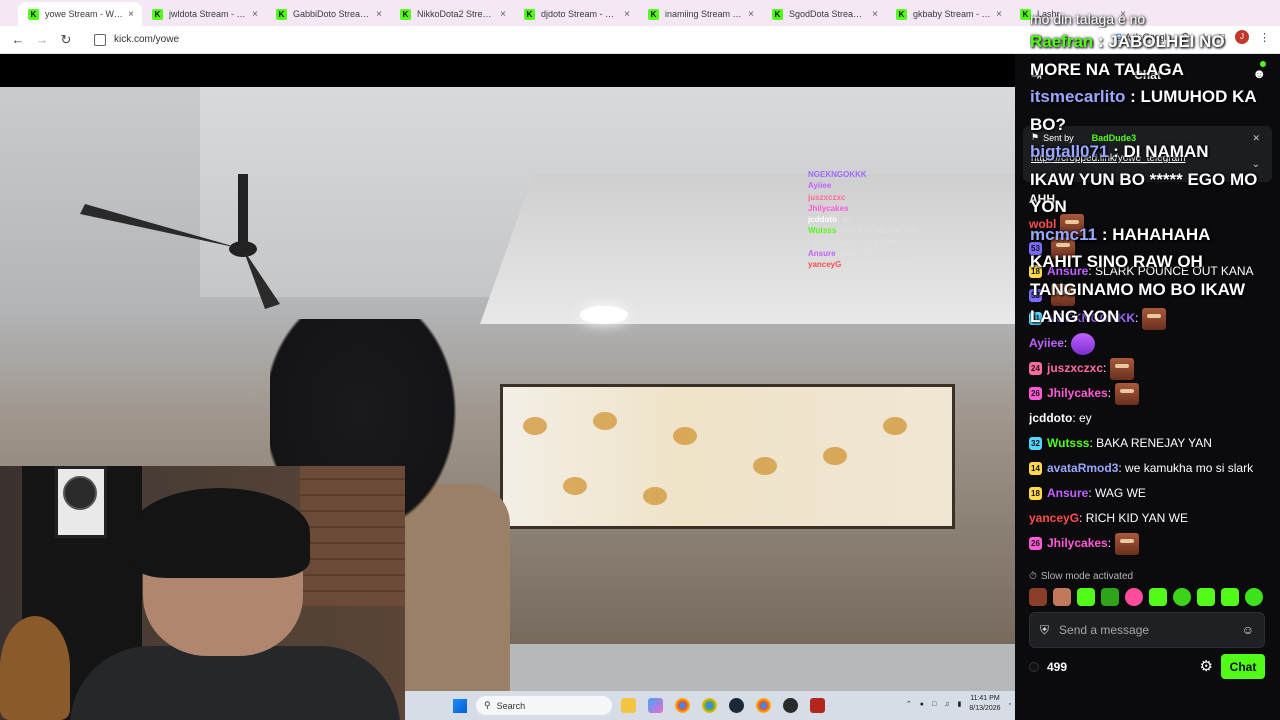 The width and height of the screenshot is (1280, 720). I want to click on overlay-caption-text: : LUMUHOD KA, so click(1191, 96).